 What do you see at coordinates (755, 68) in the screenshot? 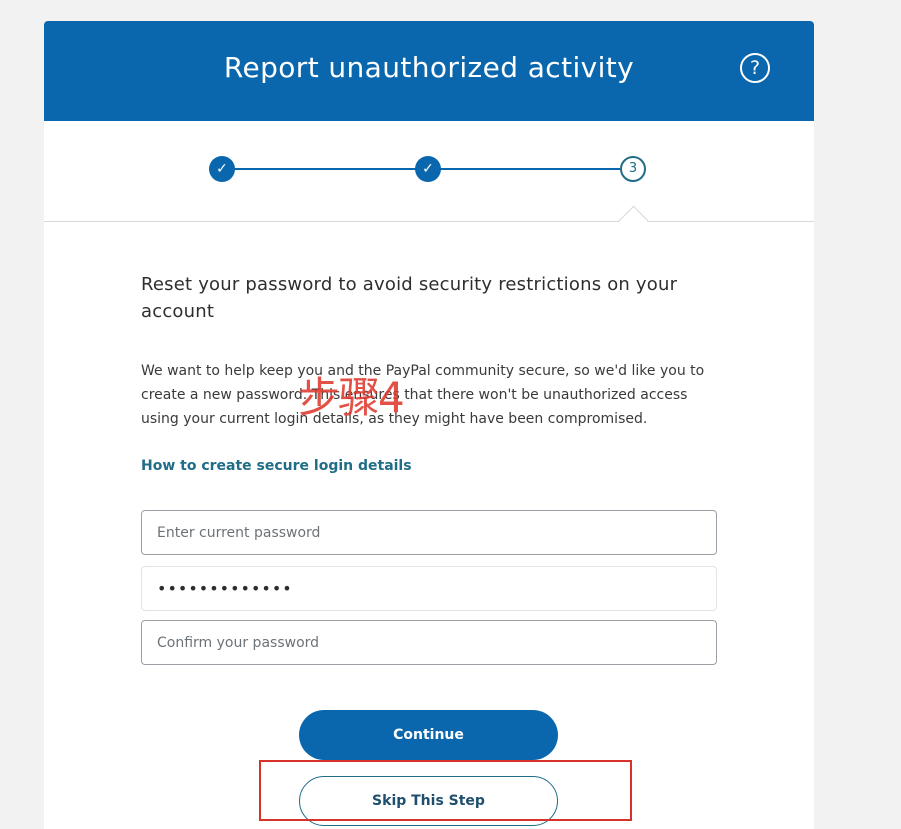
I see `question-circle-icon: ?` at bounding box center [755, 68].